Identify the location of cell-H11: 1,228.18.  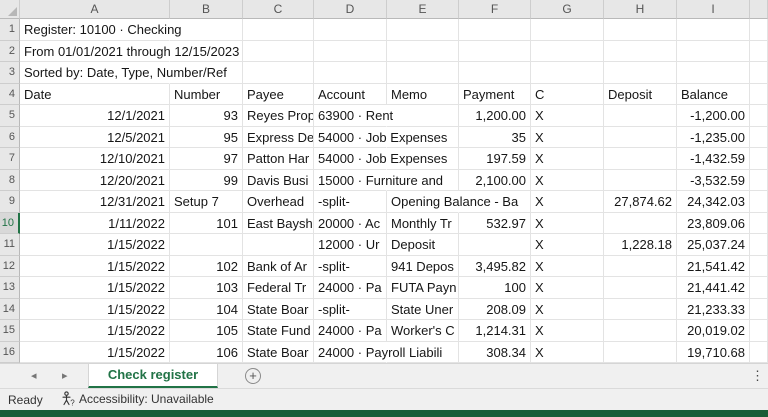
(640, 245).